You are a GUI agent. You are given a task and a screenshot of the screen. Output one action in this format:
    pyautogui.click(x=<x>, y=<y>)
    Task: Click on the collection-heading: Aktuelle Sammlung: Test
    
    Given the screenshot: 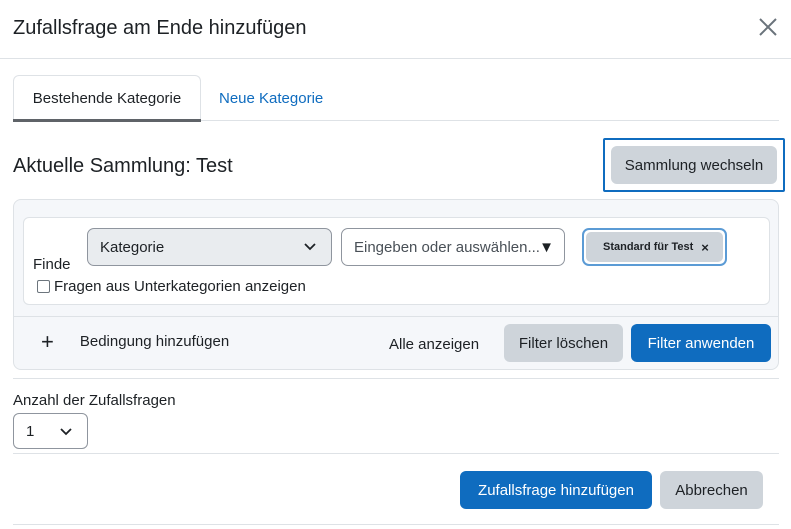 What is the action you would take?
    pyautogui.click(x=123, y=166)
    